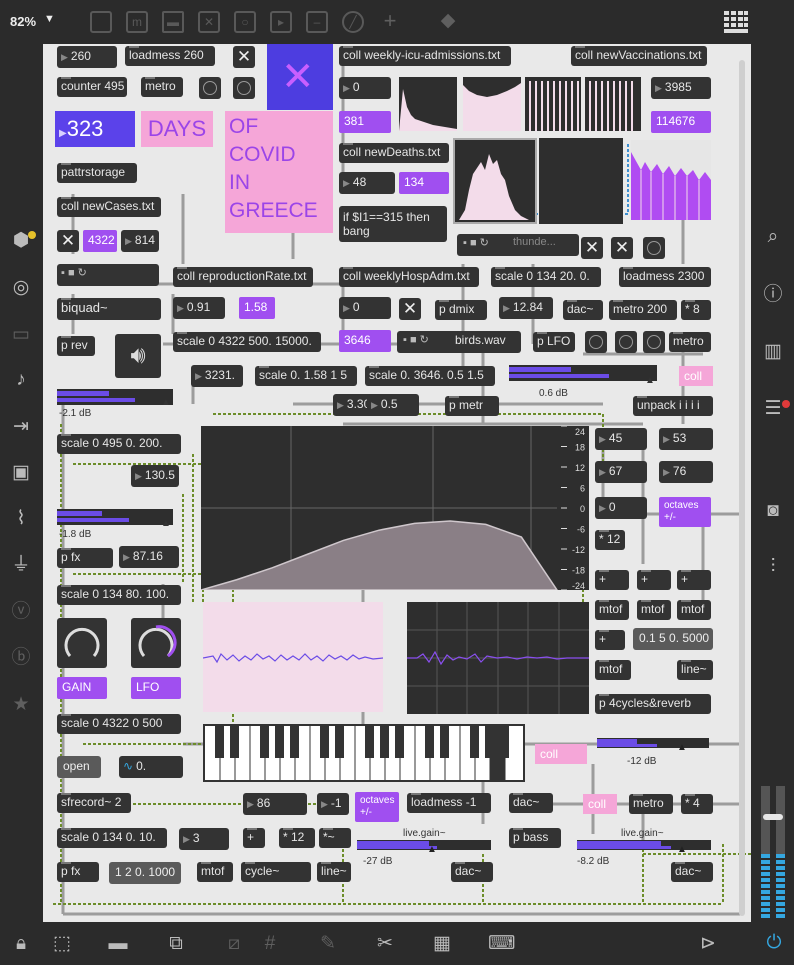 The width and height of the screenshot is (794, 965). Describe the element at coordinates (621, 472) in the screenshot. I see `number-67: ▶ 67` at that location.